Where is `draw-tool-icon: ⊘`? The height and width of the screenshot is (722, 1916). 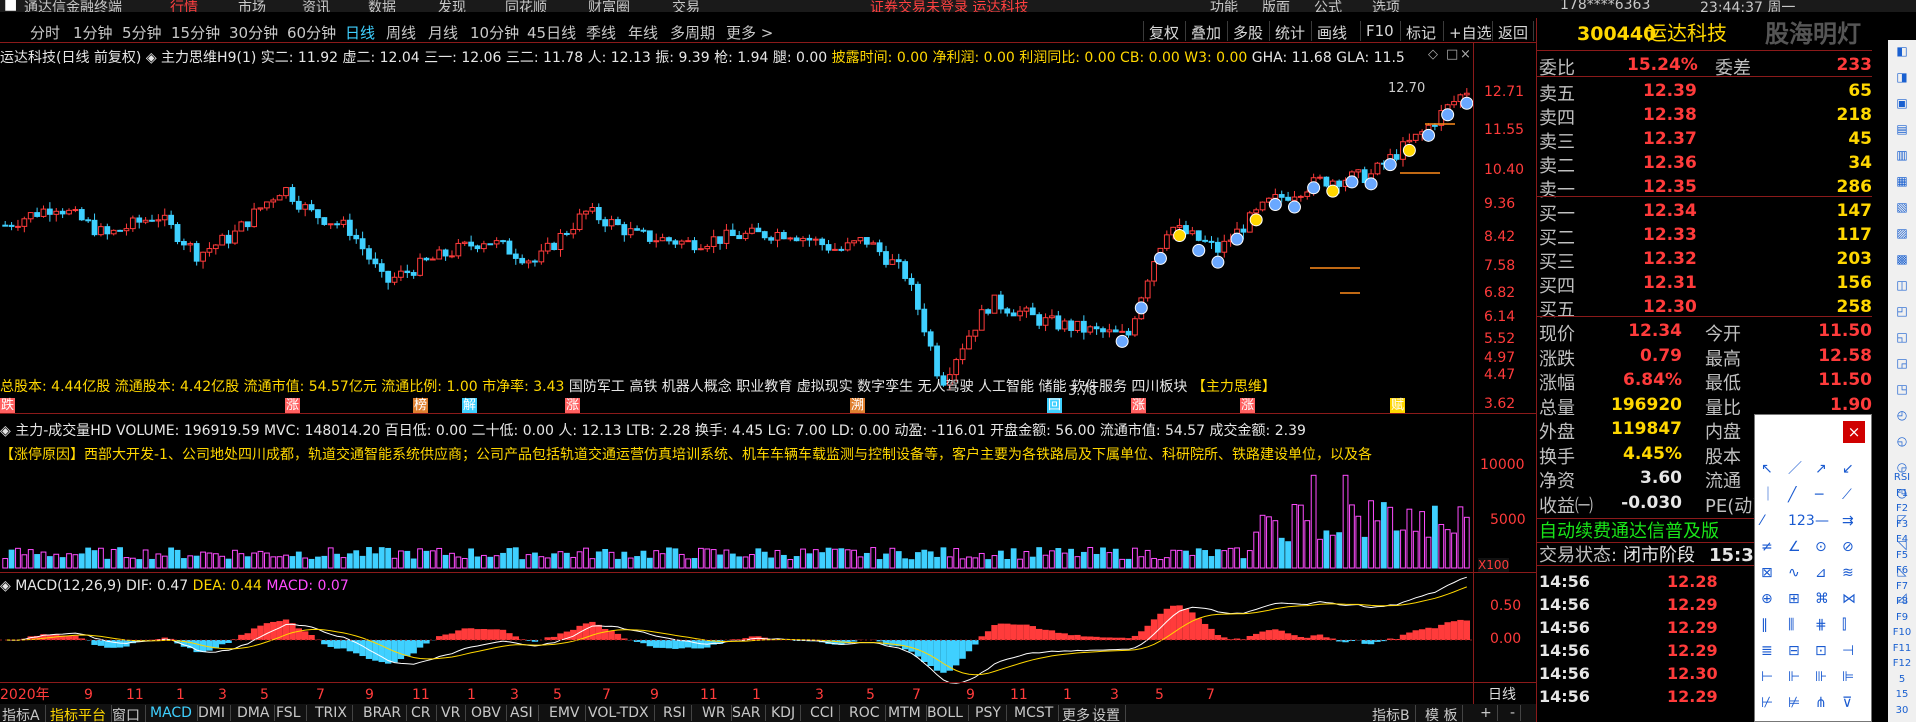 draw-tool-icon: ⊘ is located at coordinates (1848, 547).